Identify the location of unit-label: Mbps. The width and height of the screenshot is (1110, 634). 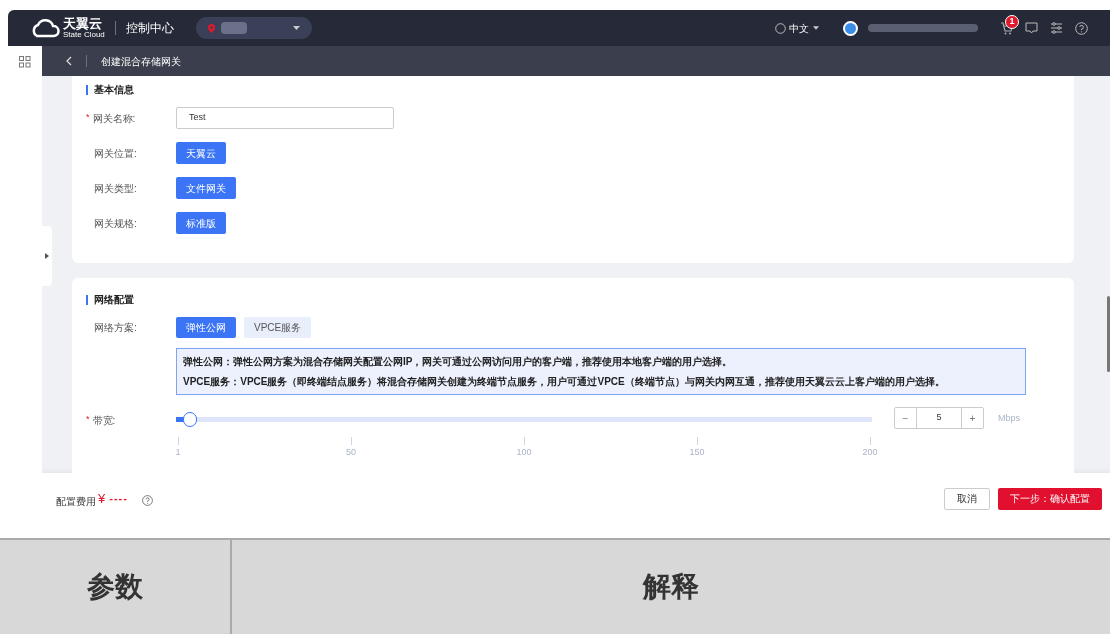
(1009, 418).